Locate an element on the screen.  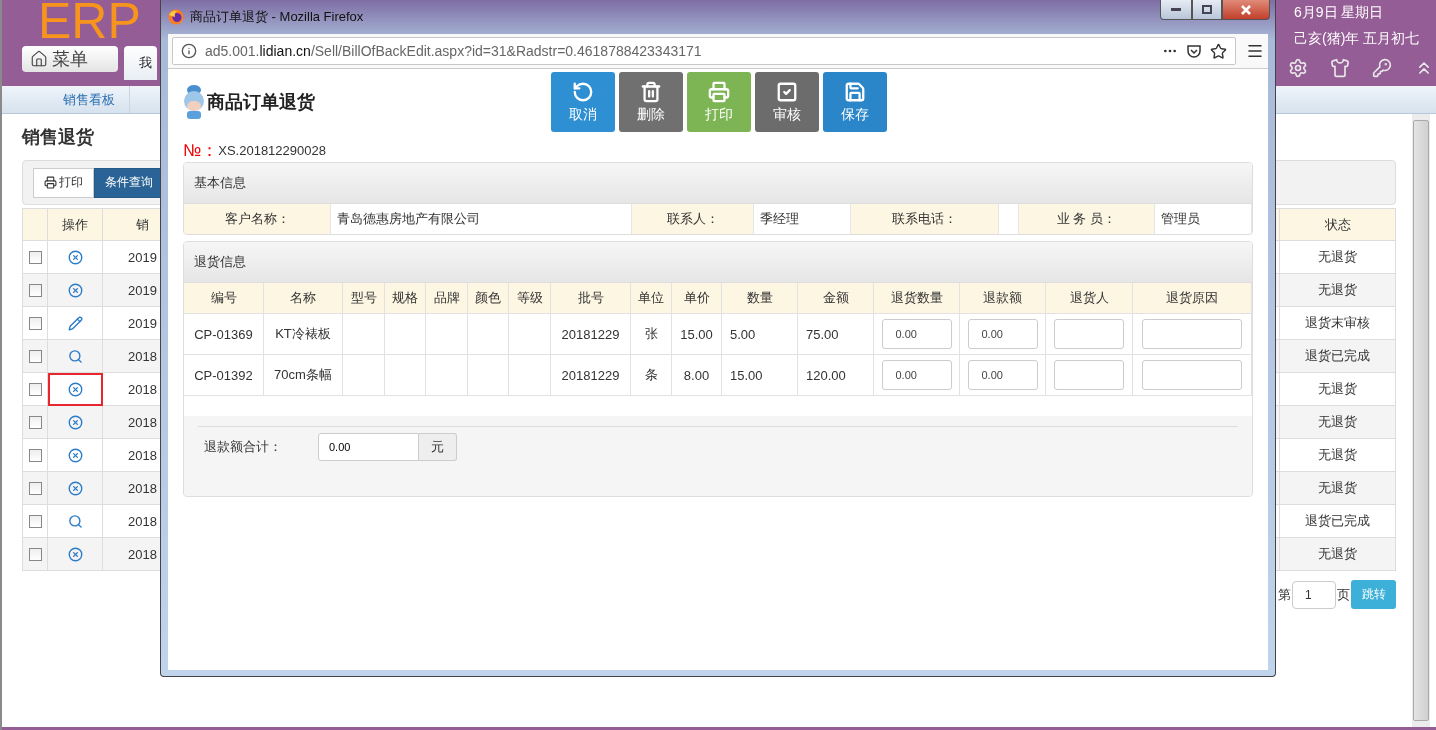
table-header-cell: 型号 is located at coordinates (364, 298).